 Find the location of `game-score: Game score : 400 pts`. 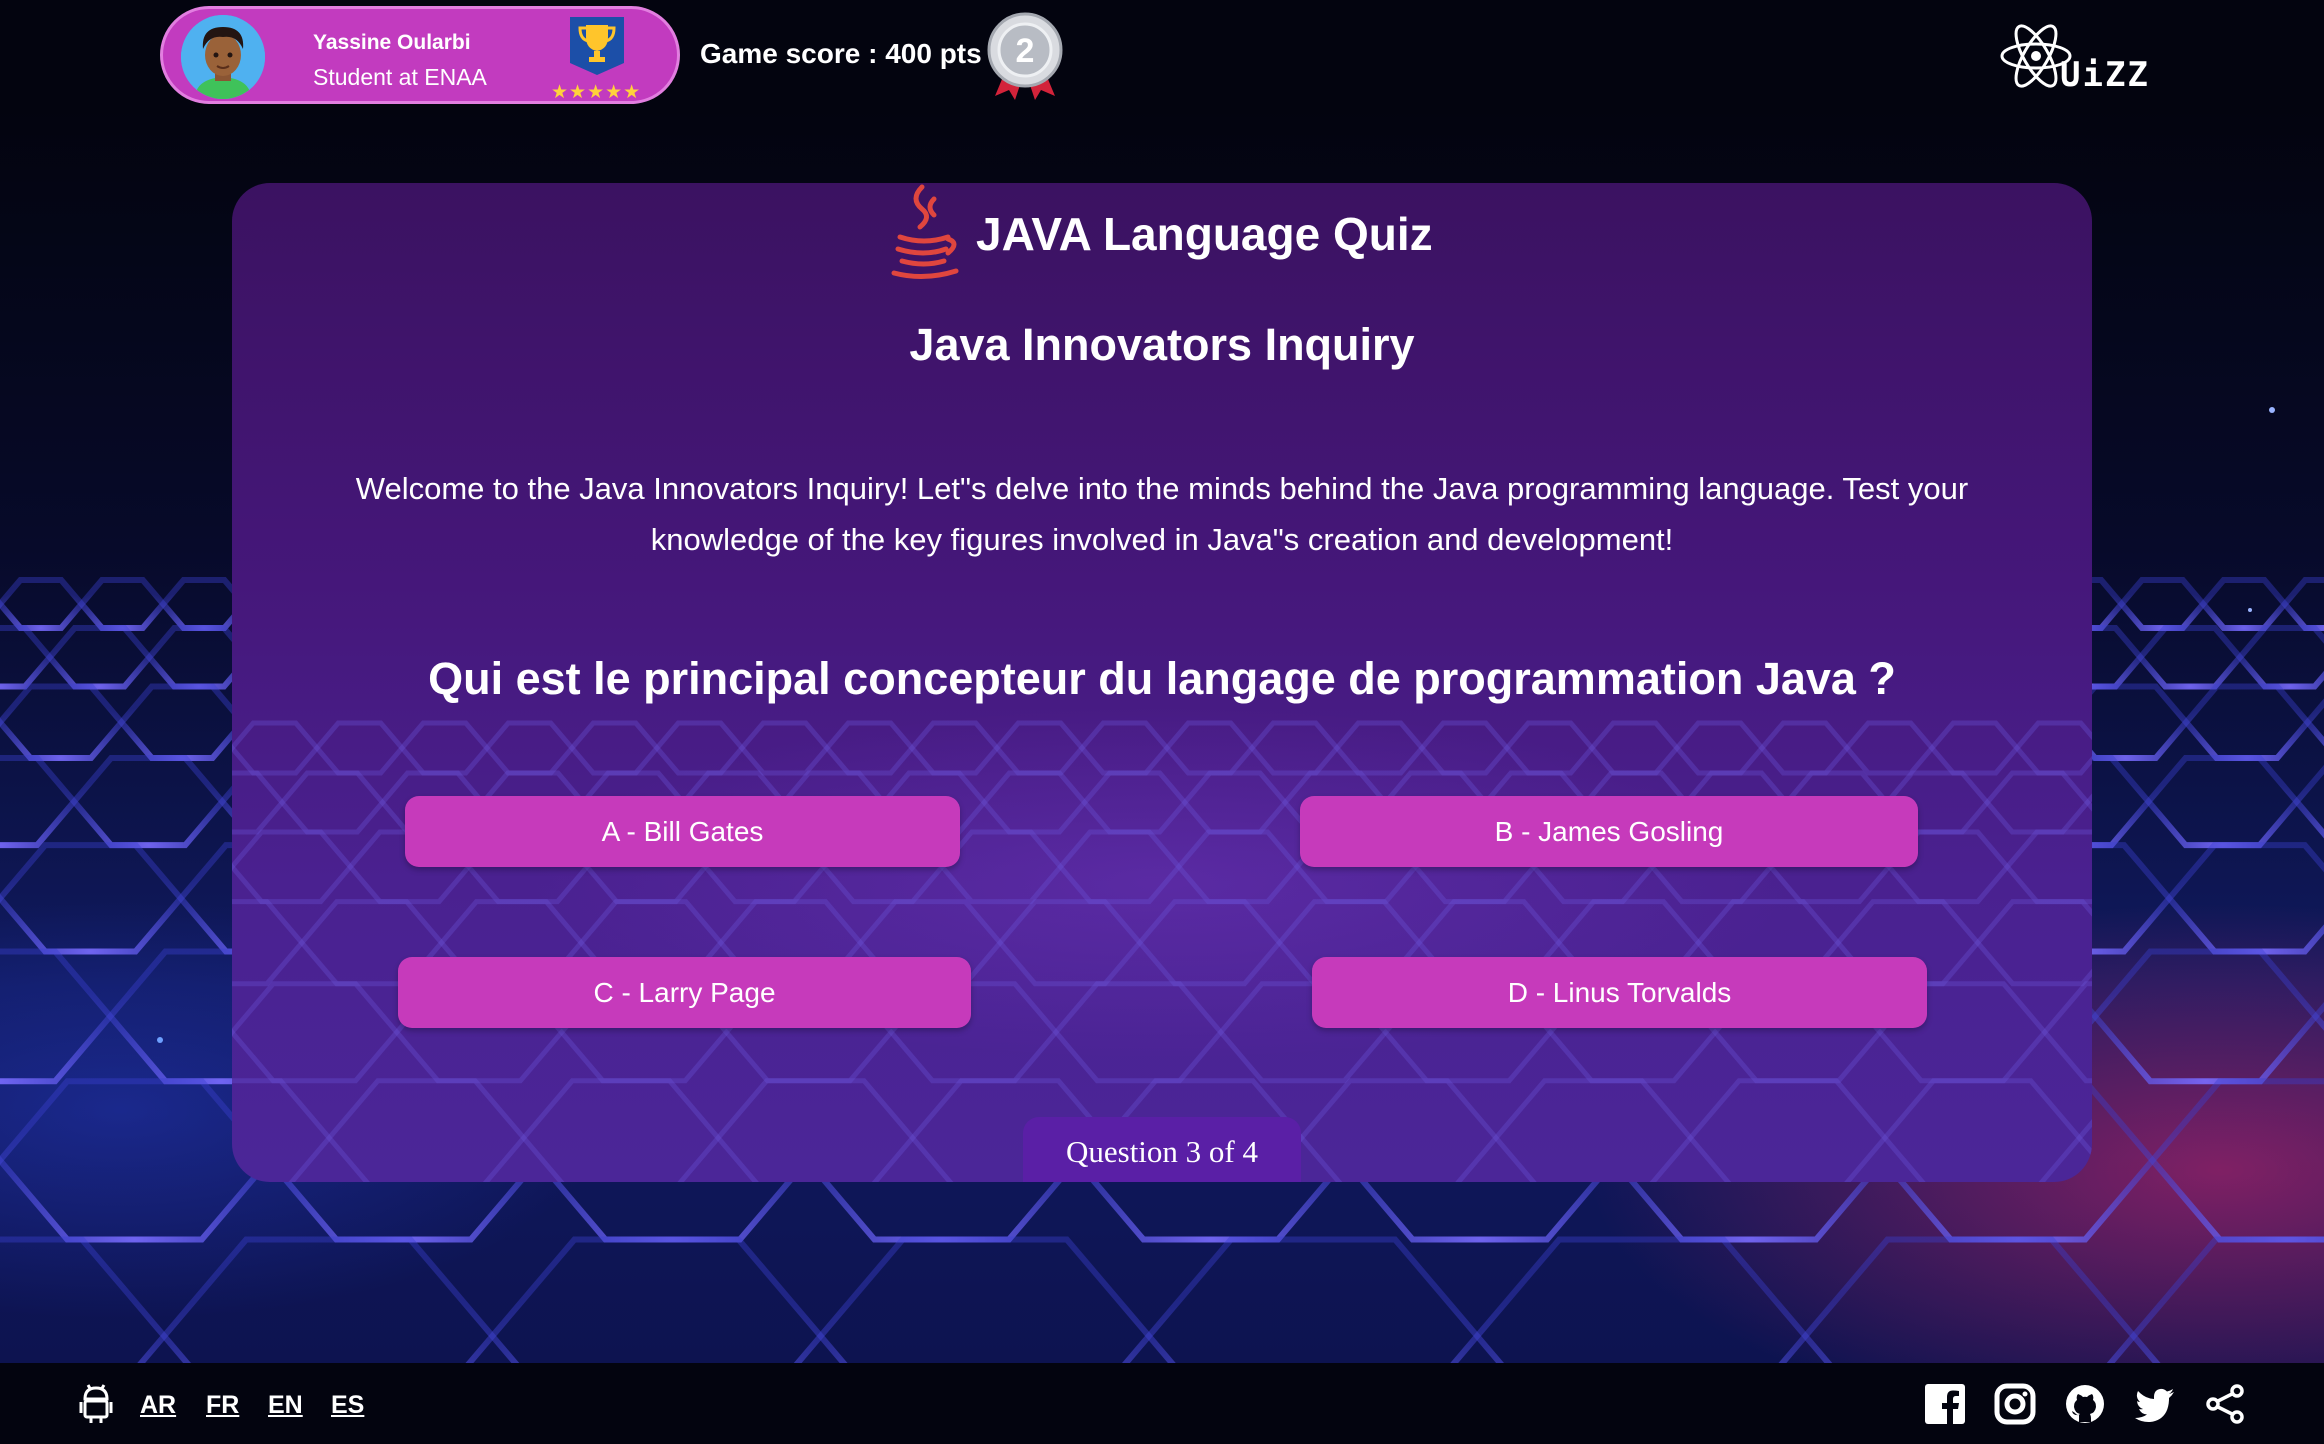

game-score: Game score : 400 pts is located at coordinates (841, 53).